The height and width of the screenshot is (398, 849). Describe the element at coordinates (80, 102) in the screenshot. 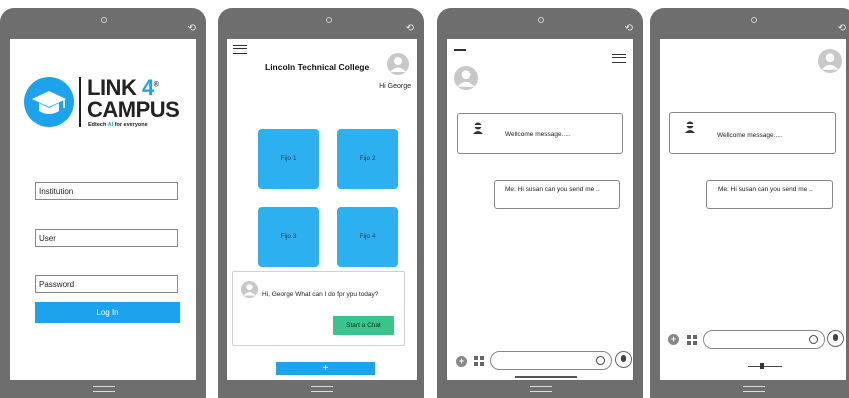

I see `logo-divider` at that location.